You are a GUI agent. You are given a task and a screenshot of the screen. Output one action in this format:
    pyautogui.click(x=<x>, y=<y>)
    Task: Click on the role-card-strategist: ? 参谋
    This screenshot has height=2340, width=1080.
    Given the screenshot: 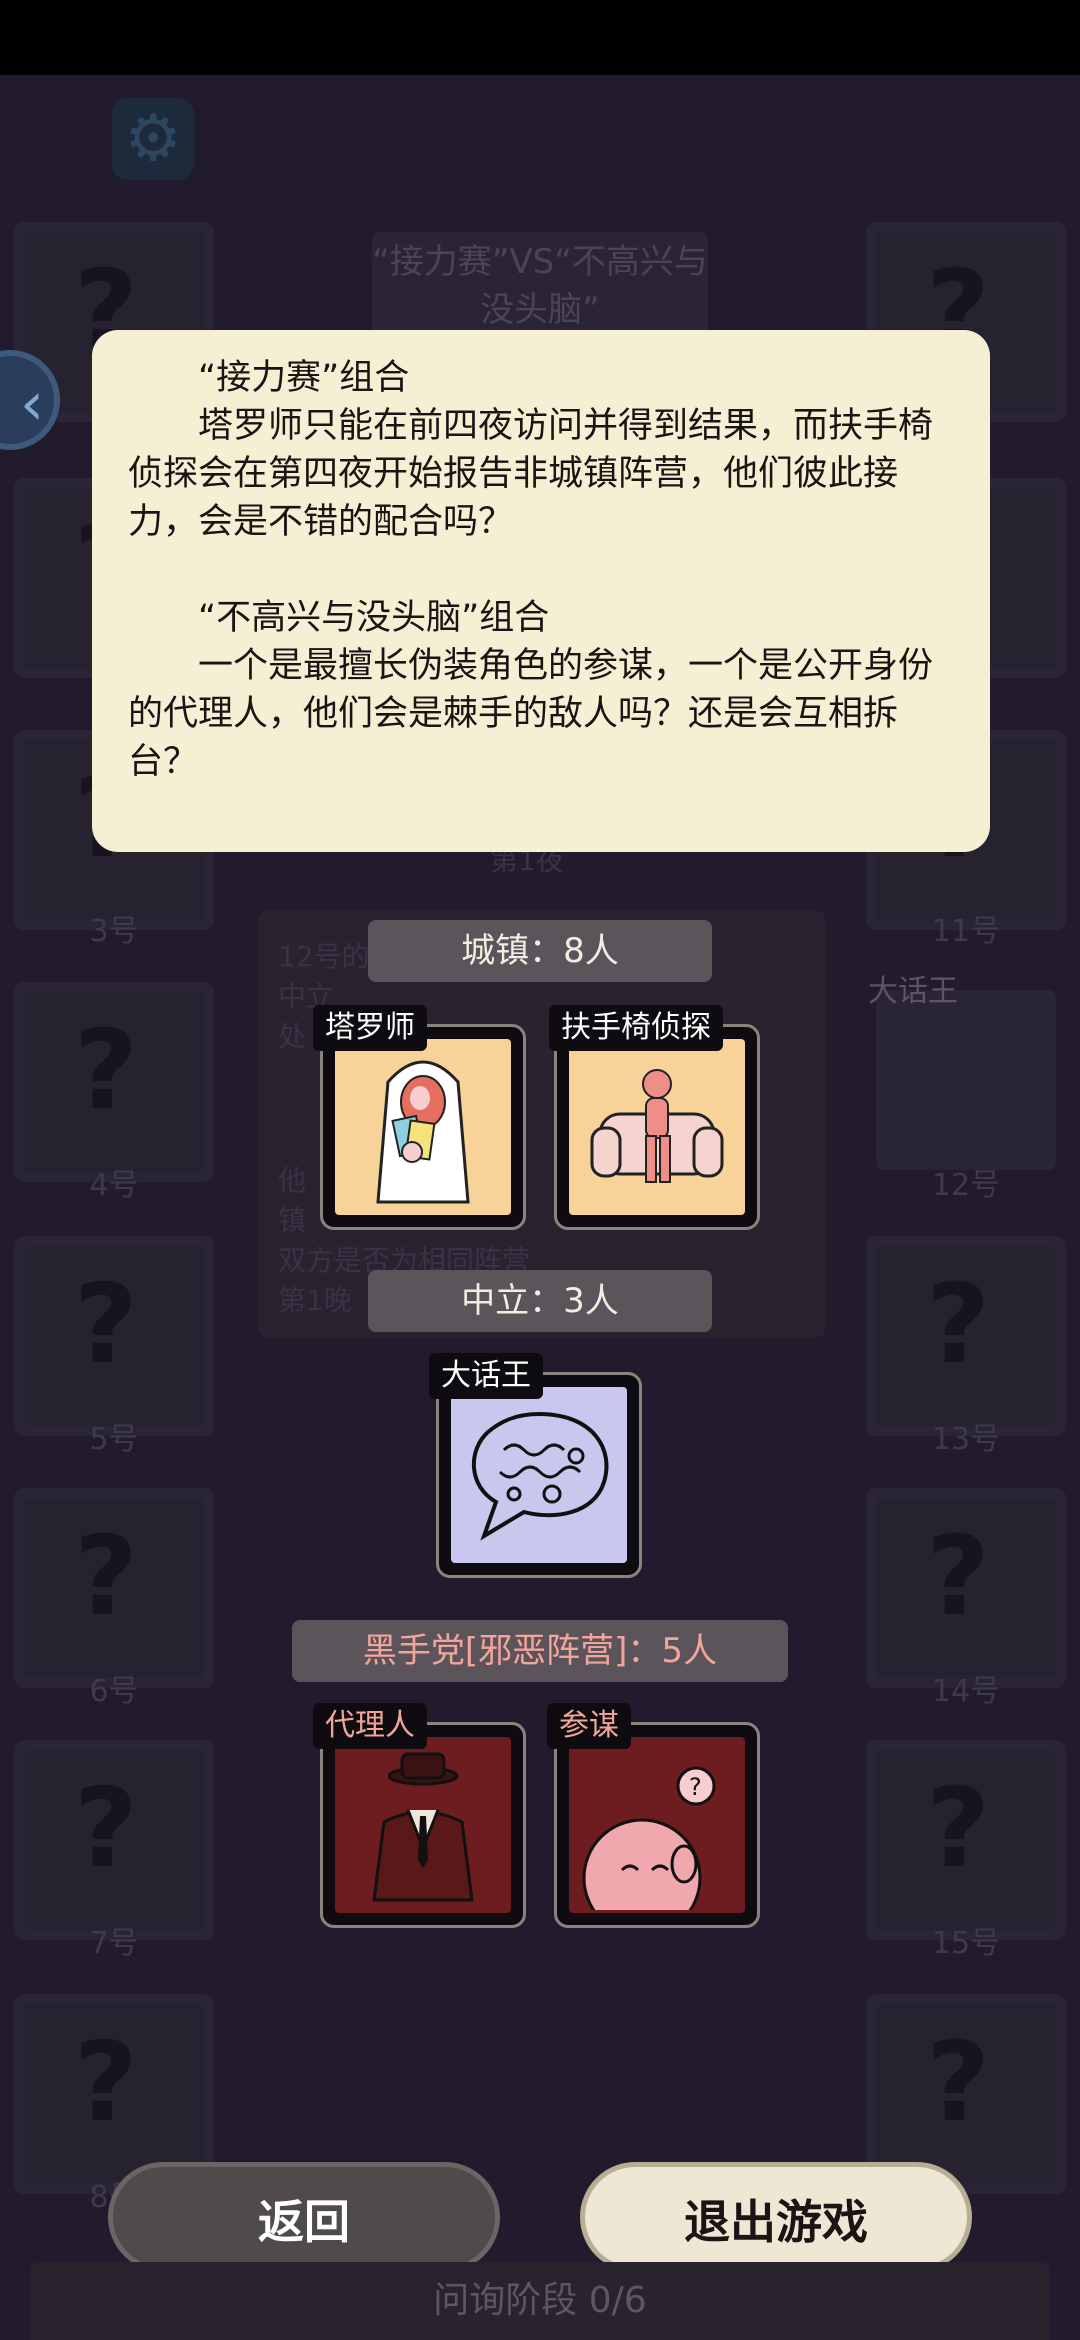 What is the action you would take?
    pyautogui.click(x=653, y=1815)
    